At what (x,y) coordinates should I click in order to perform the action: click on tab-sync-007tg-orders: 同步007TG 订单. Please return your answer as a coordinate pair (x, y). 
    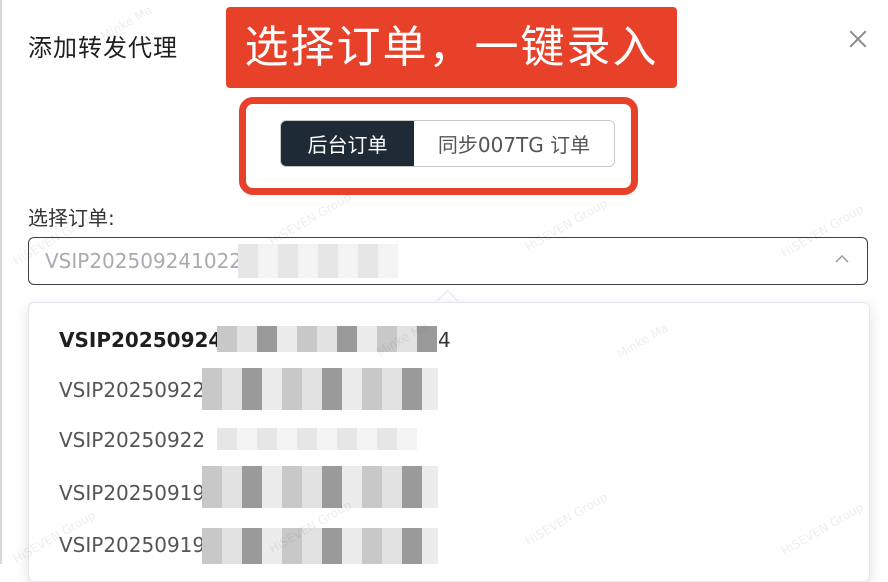
    Looking at the image, I should click on (514, 143).